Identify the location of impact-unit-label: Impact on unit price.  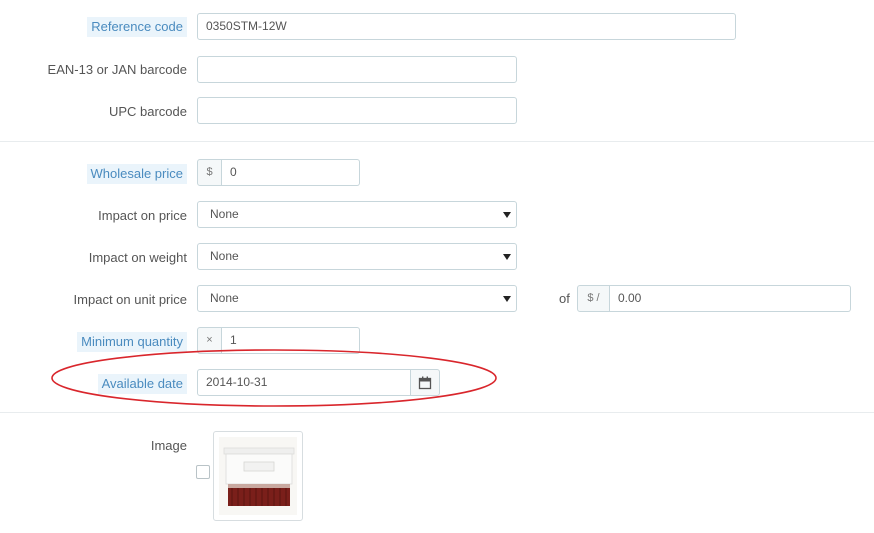
(130, 299).